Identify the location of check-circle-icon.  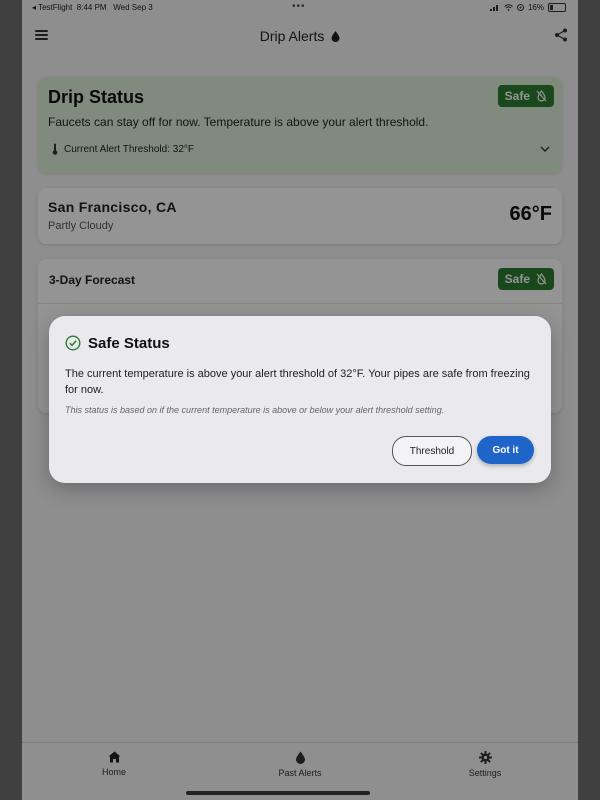
(73, 343).